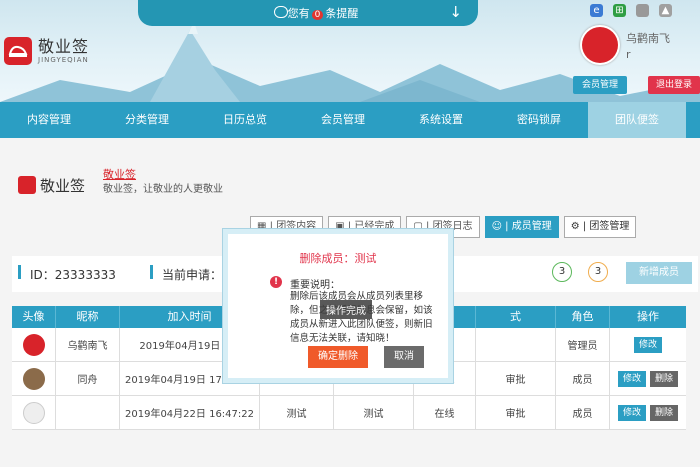 Image resolution: width=700 pixels, height=467 pixels. What do you see at coordinates (346, 309) in the screenshot?
I see `toast-message: 操作完成` at bounding box center [346, 309].